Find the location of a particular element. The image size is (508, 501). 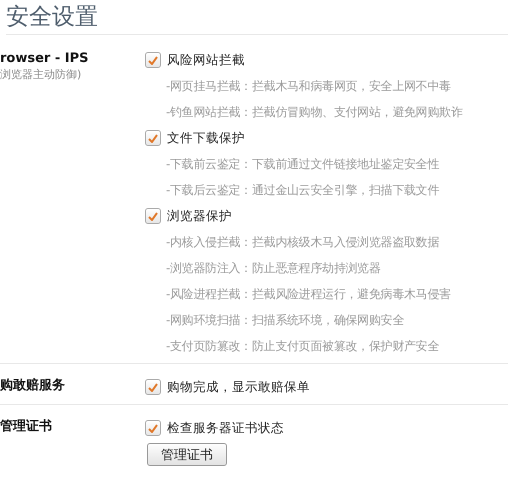

option-description: -支付页防篡改：防止支付页面被篡改，保护财产安全 is located at coordinates (302, 346).